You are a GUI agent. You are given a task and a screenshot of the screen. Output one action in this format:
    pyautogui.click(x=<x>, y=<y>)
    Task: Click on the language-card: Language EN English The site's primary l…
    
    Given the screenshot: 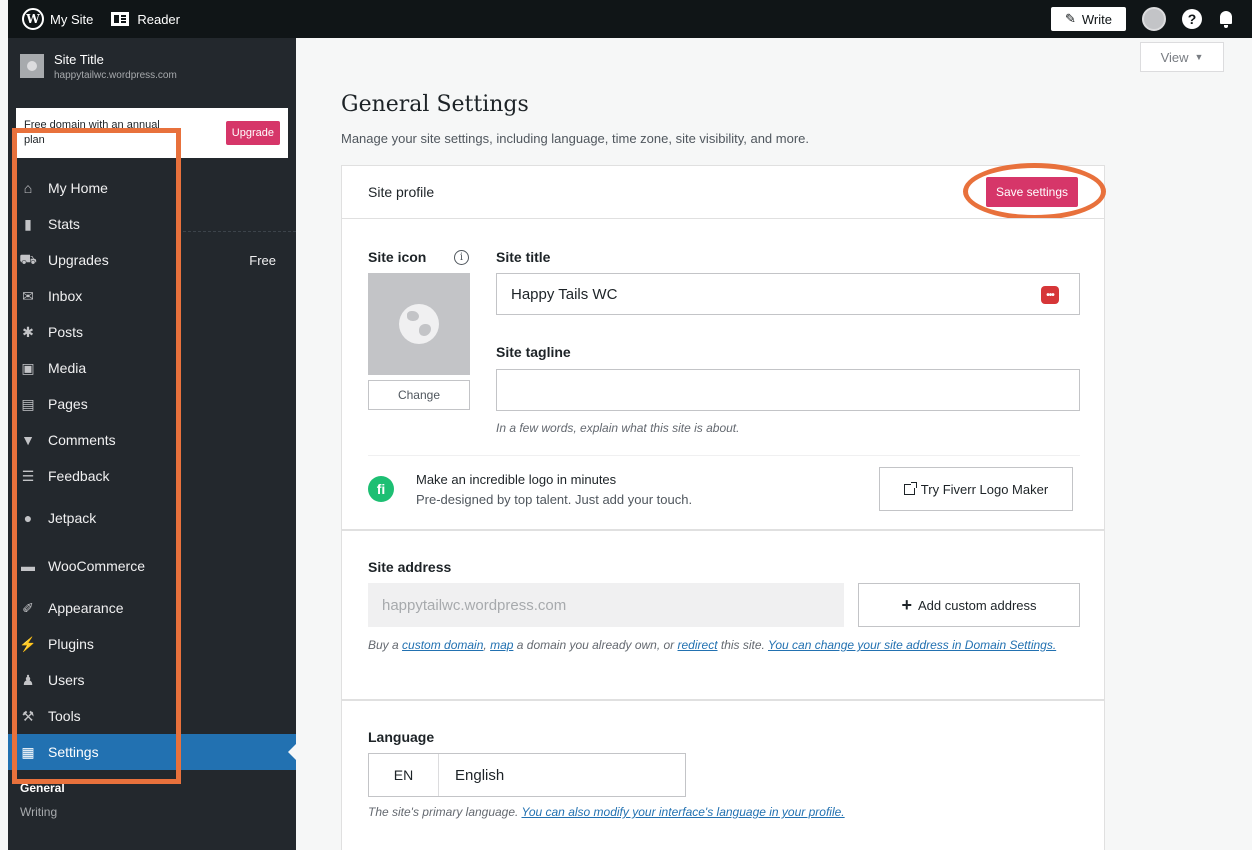 What is the action you would take?
    pyautogui.click(x=723, y=775)
    